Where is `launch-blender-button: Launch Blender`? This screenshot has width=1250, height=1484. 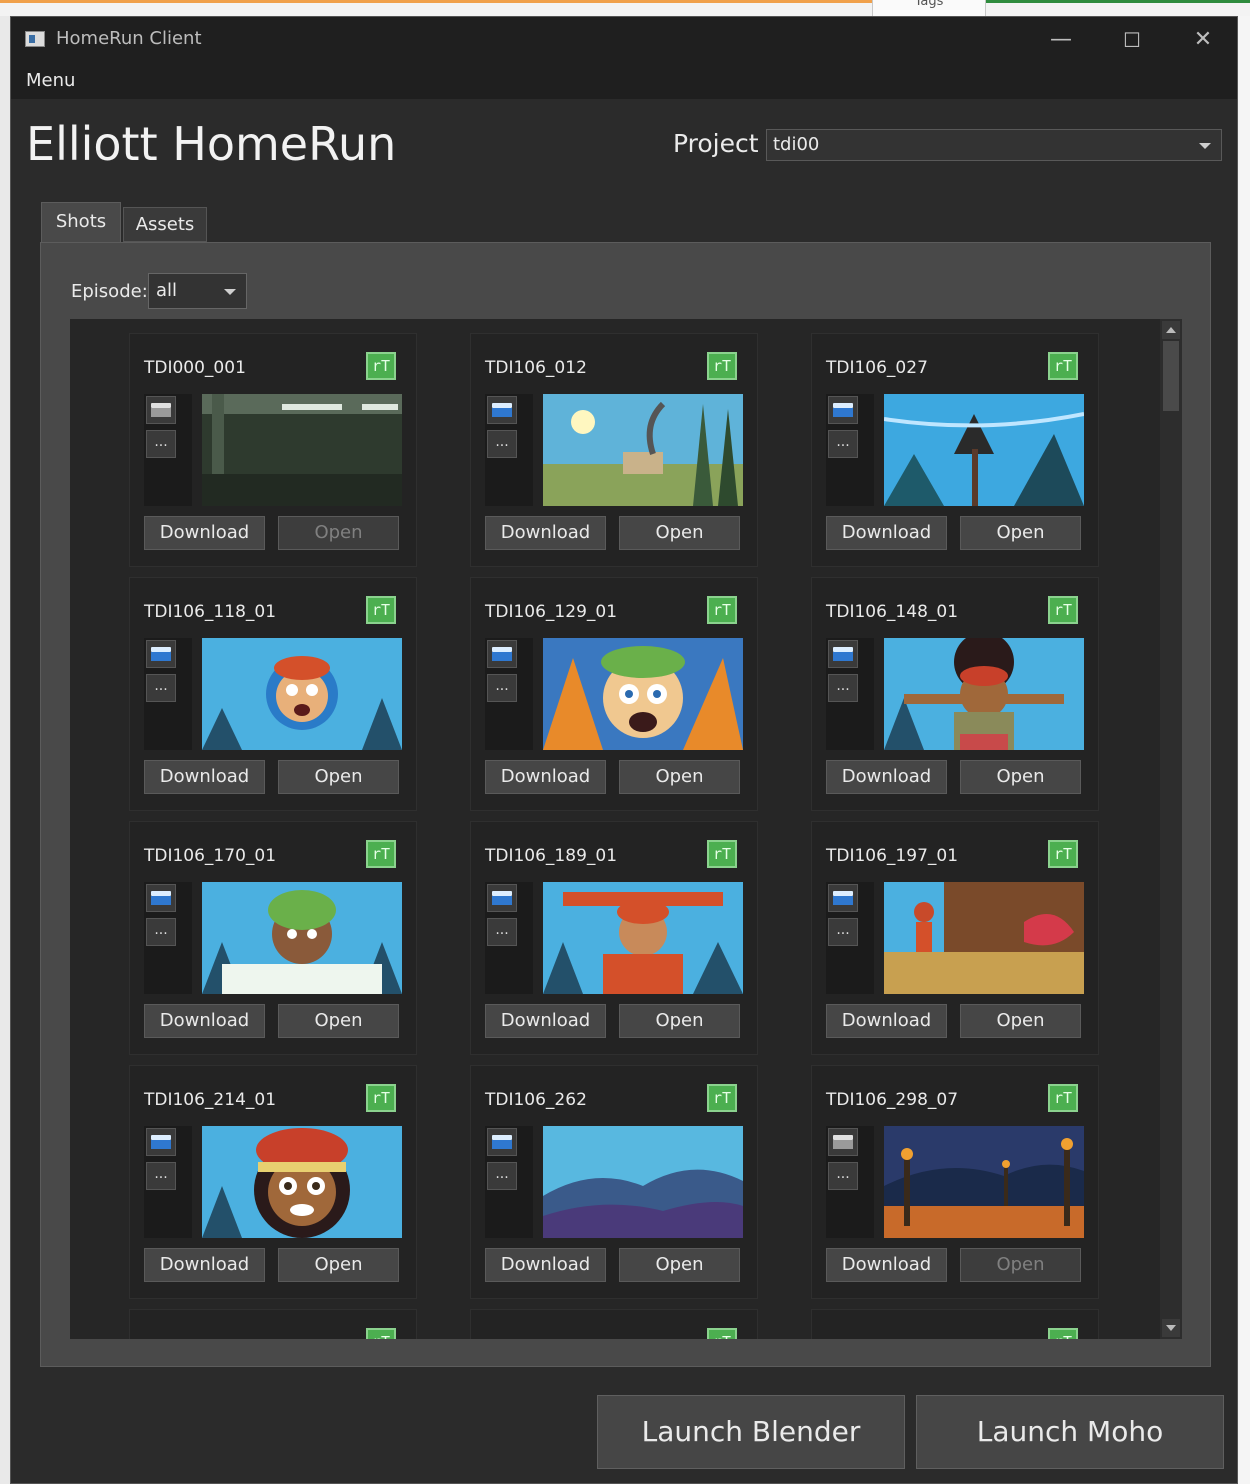
launch-blender-button: Launch Blender is located at coordinates (751, 1432).